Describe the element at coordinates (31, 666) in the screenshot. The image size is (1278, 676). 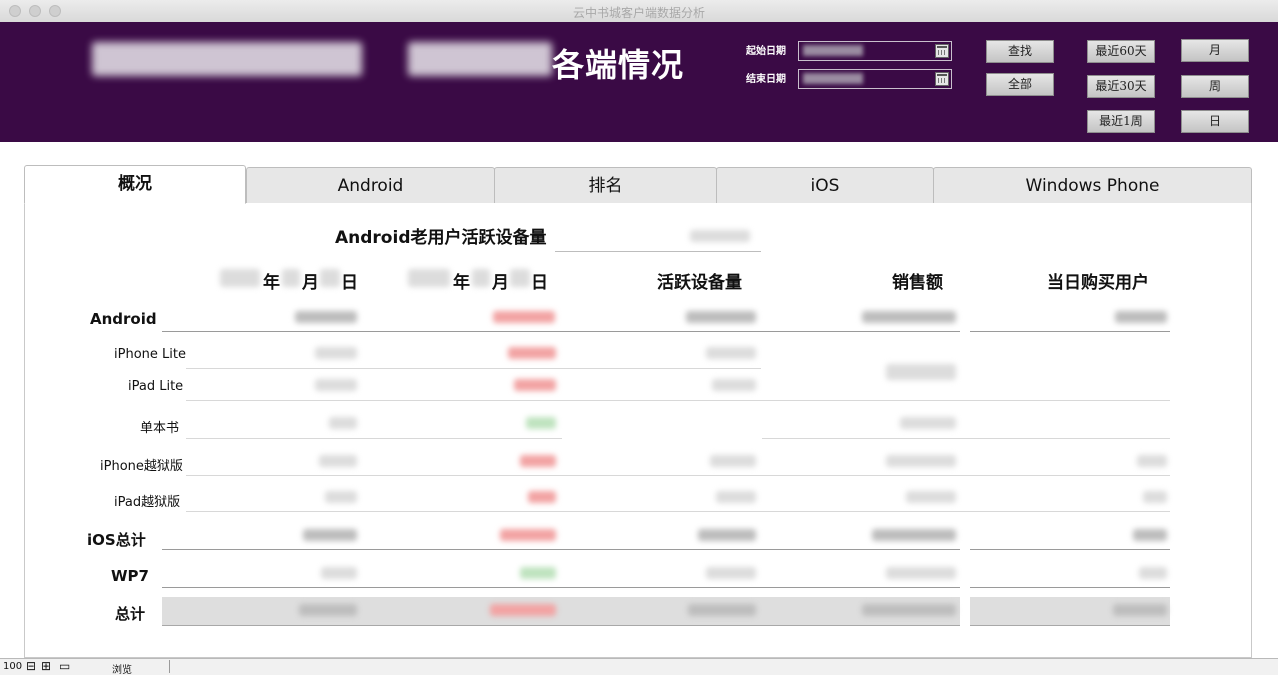
I see `zoom-out-icon: ⊟` at that location.